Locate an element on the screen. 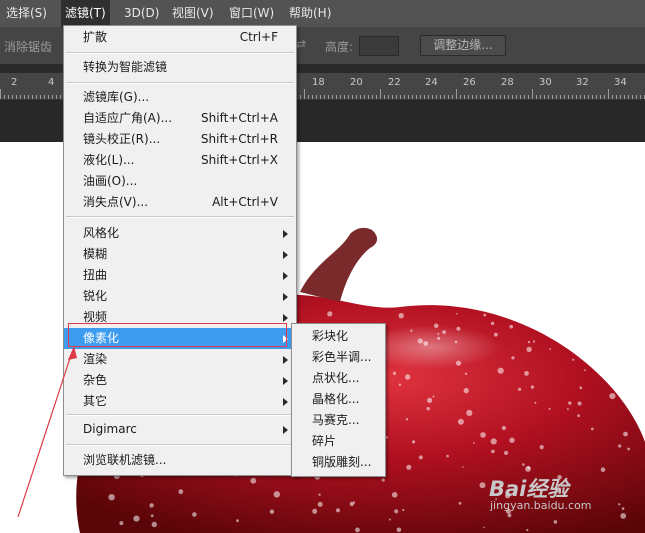 Image resolution: width=645 pixels, height=533 pixels. annotation-arrow is located at coordinates (47, 432).